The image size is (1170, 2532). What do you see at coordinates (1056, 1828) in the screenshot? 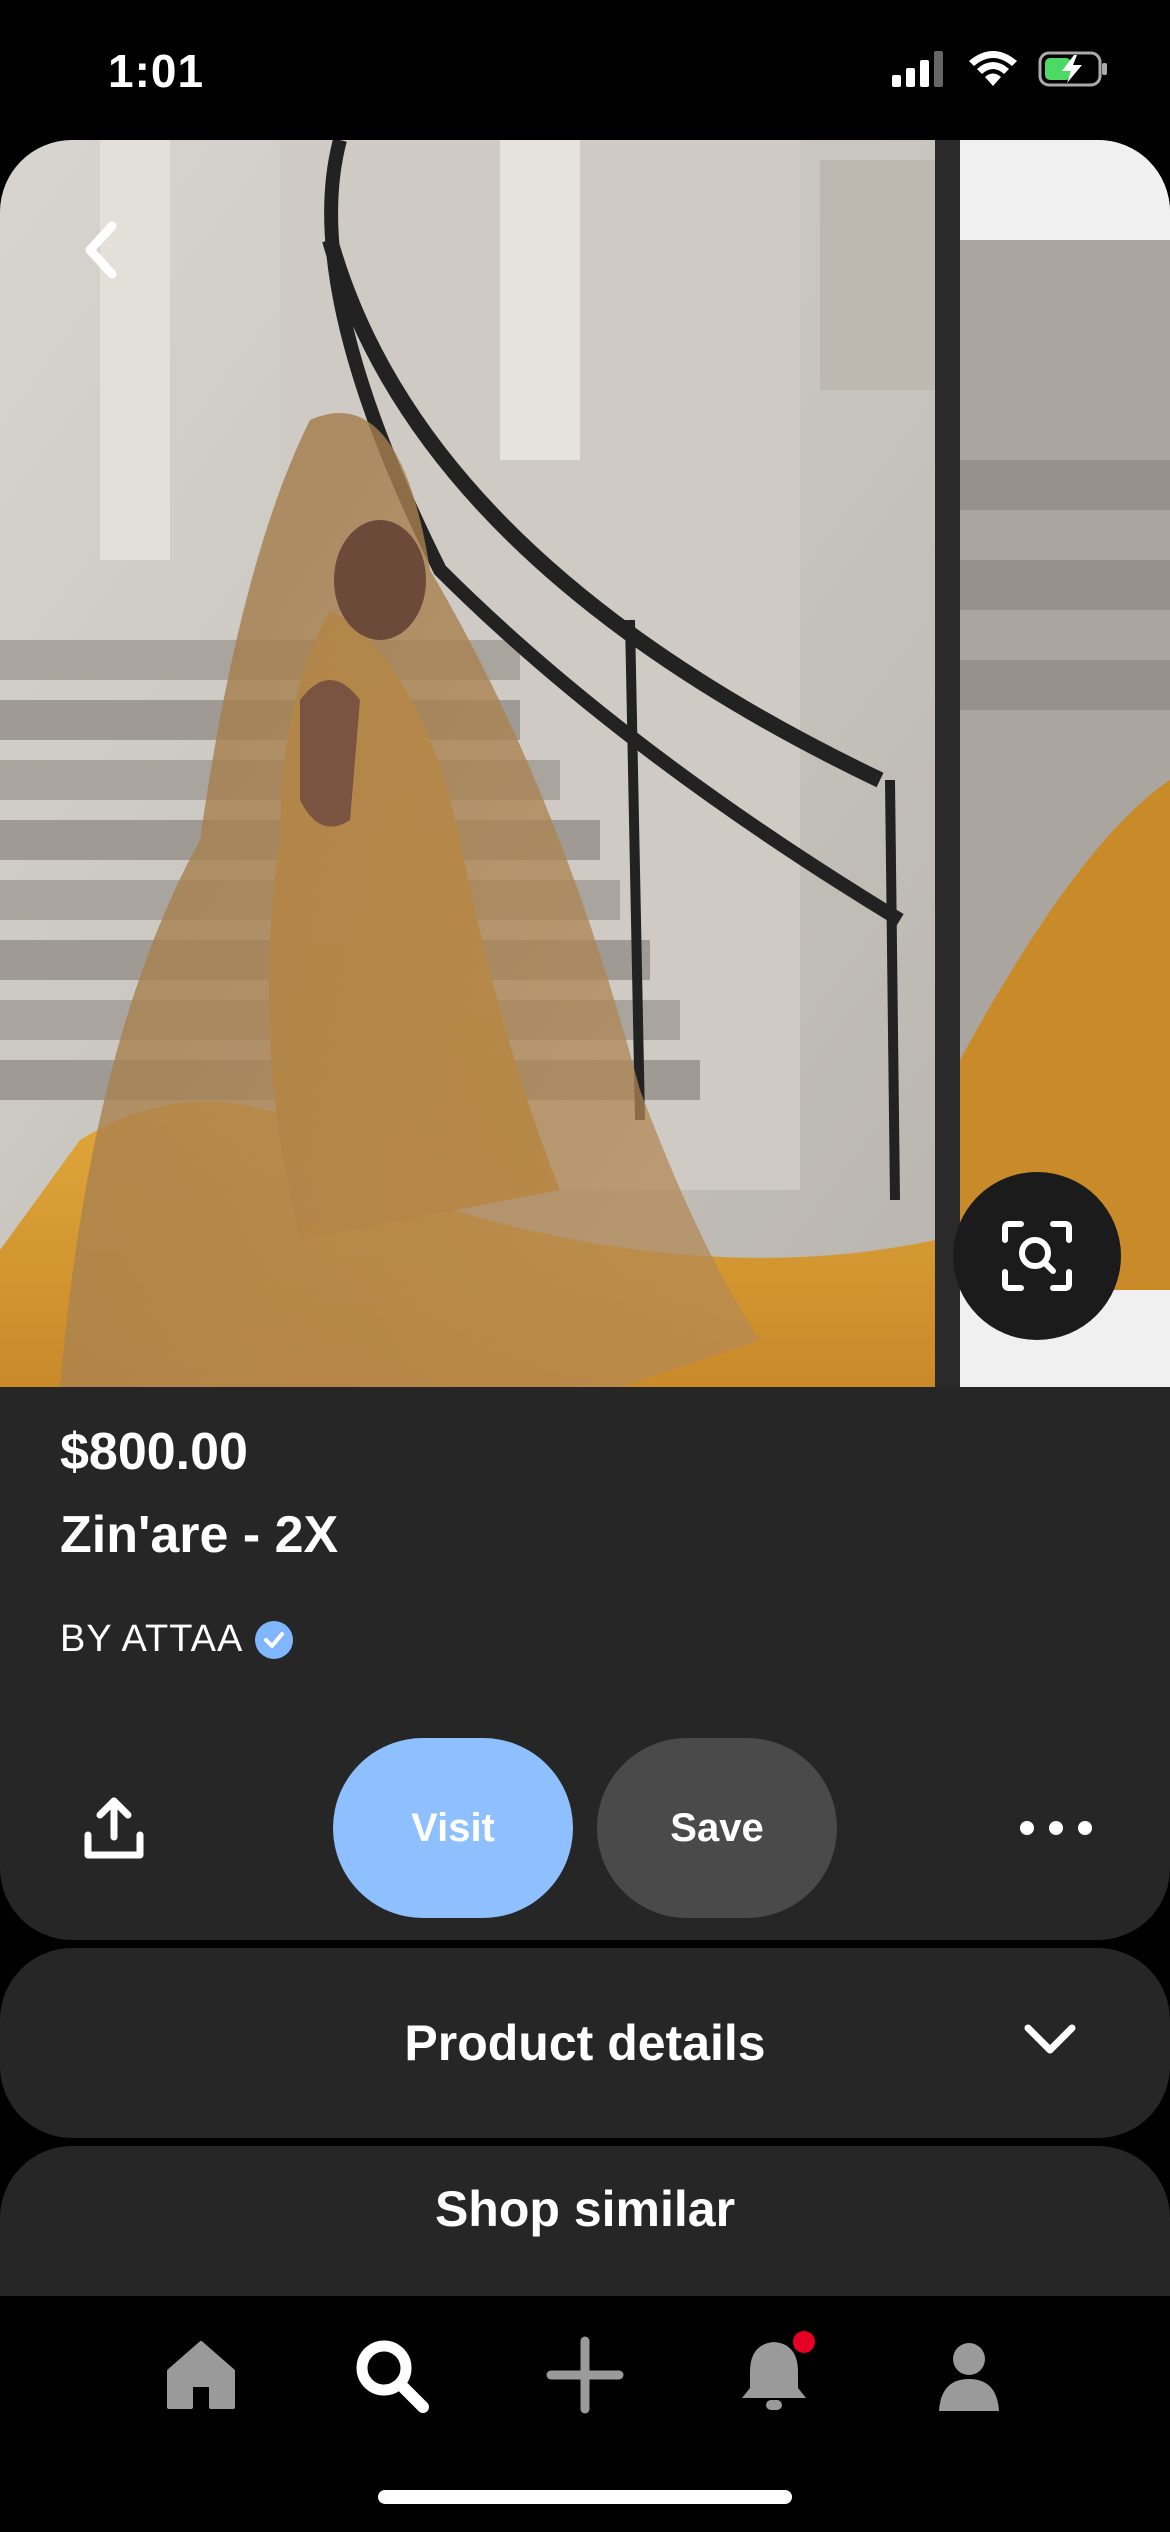
I see `more-options-icon` at bounding box center [1056, 1828].